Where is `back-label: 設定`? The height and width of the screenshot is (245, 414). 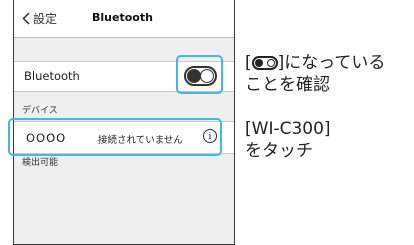
back-label: 設定 is located at coordinates (45, 19).